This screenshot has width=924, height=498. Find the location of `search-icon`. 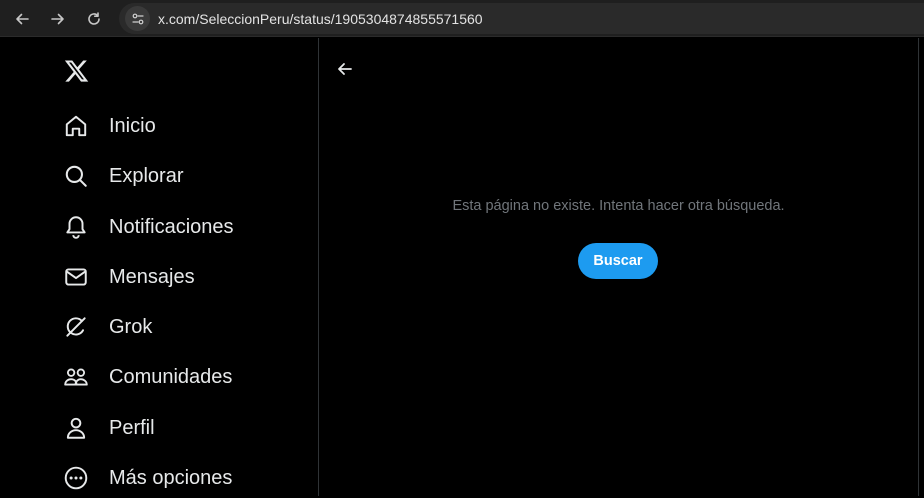

search-icon is located at coordinates (76, 176).